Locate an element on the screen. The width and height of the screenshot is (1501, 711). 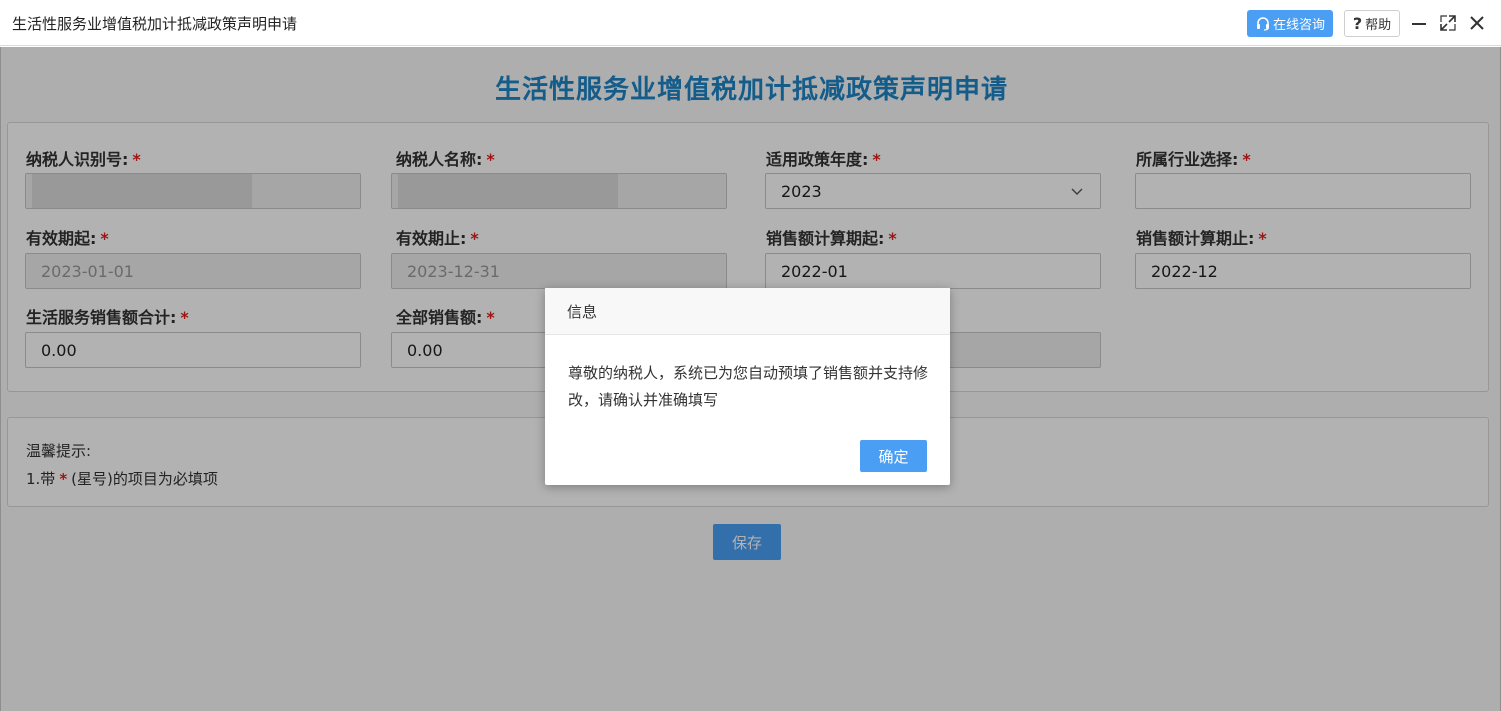
headset-icon is located at coordinates (1262, 23).